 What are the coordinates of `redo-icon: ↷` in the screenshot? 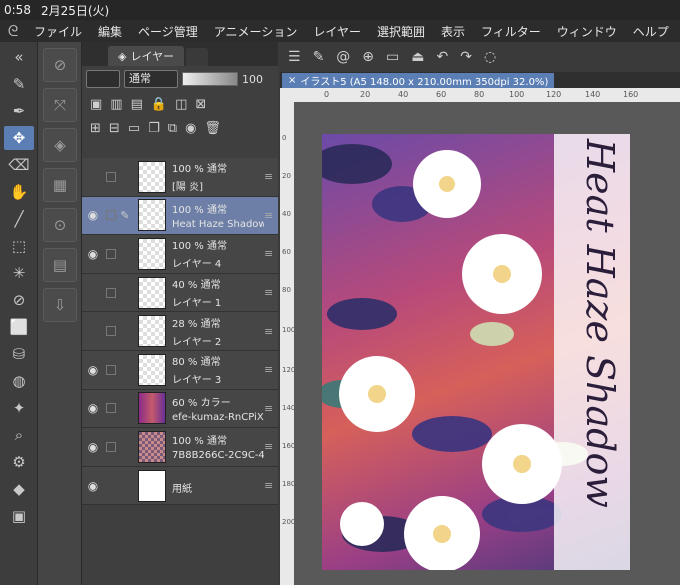 It's located at (466, 57).